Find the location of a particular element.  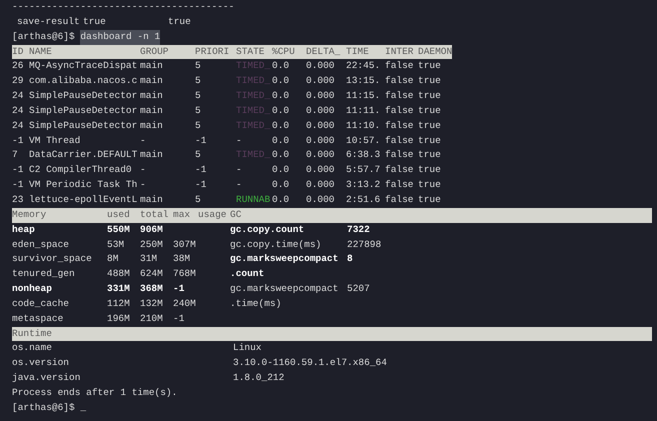

table-cell-text: 24 is located at coordinates (18, 125).